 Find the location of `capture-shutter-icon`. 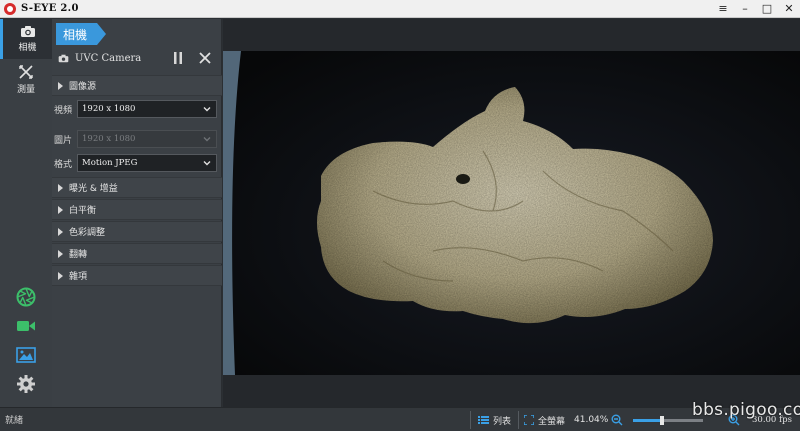

capture-shutter-icon is located at coordinates (26, 297).